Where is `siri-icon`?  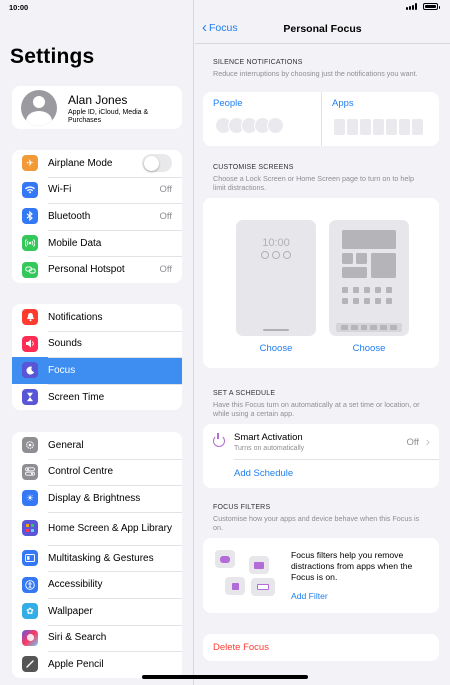 siri-icon is located at coordinates (30, 637).